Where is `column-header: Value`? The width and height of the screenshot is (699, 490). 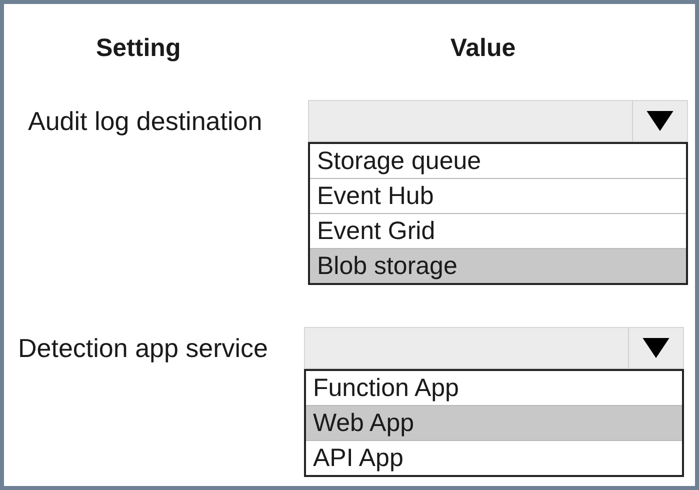
column-header: Value is located at coordinates (483, 48).